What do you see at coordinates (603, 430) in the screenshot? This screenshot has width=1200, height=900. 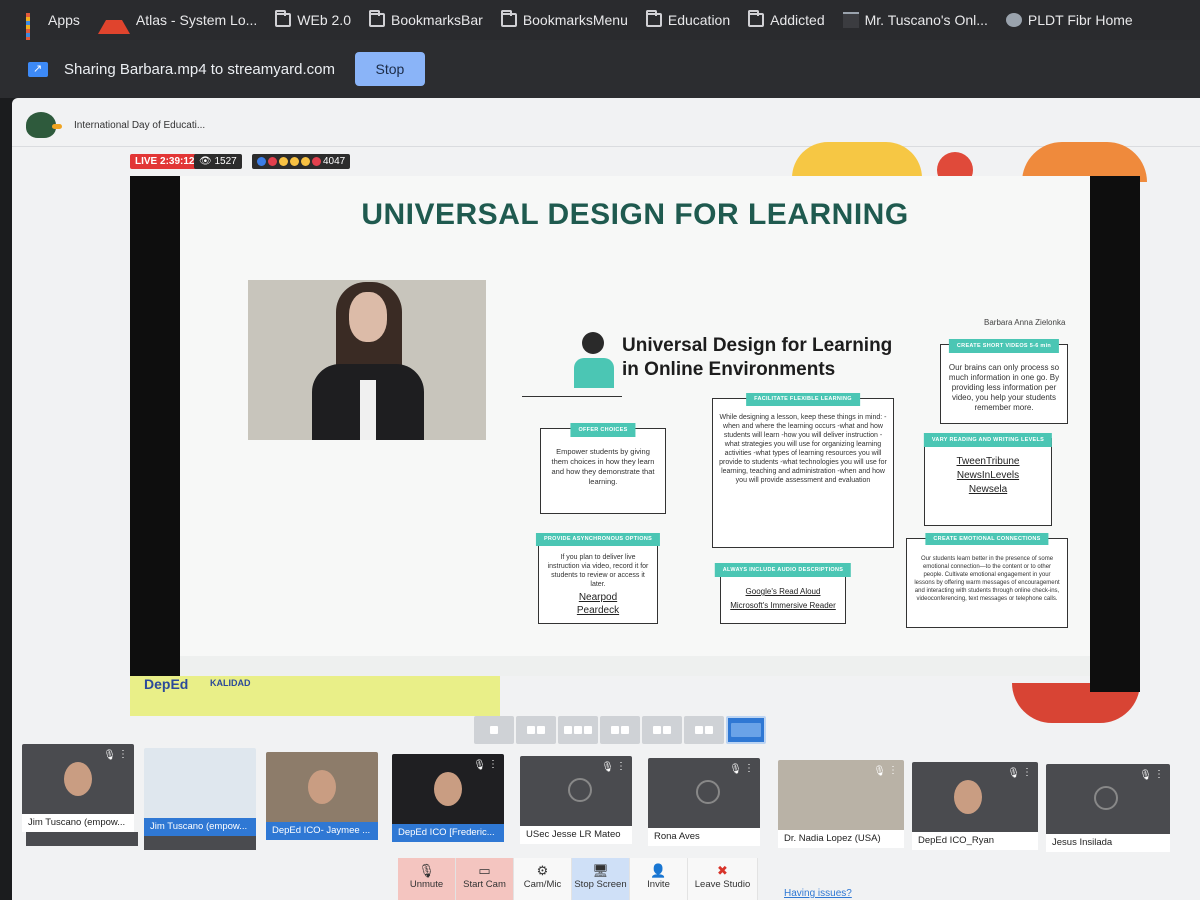 I see `box-tag: OFFER CHOICES` at bounding box center [603, 430].